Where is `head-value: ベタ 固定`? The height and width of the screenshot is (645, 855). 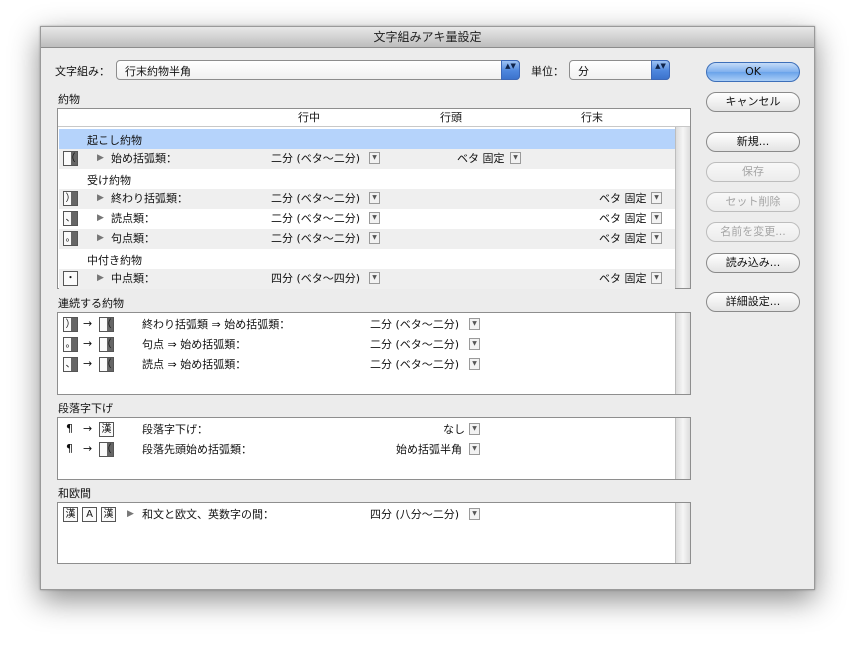
head-value: ベタ 固定 is located at coordinates (481, 158).